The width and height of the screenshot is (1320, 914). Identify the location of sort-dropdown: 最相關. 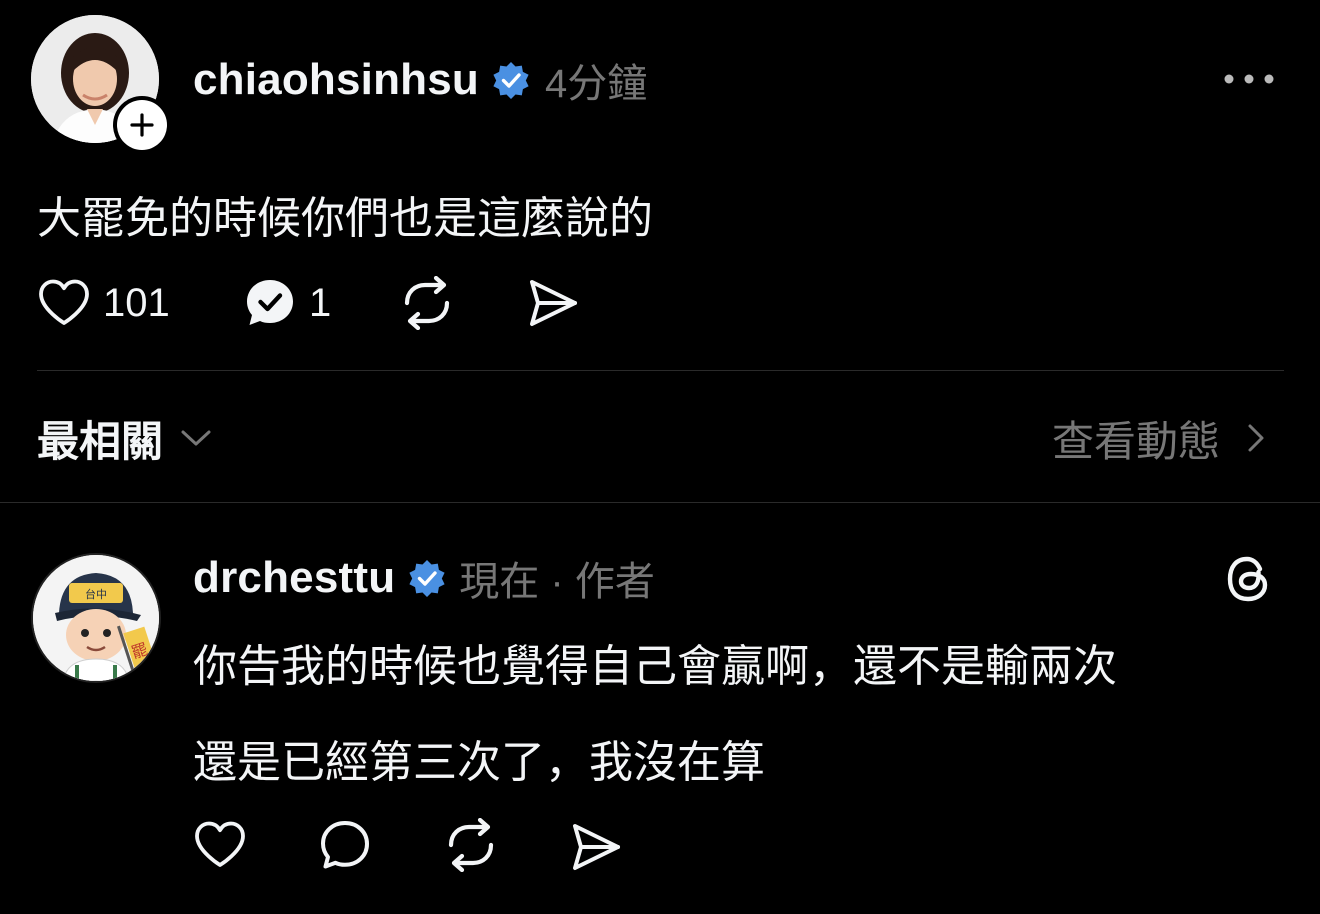
(125, 438).